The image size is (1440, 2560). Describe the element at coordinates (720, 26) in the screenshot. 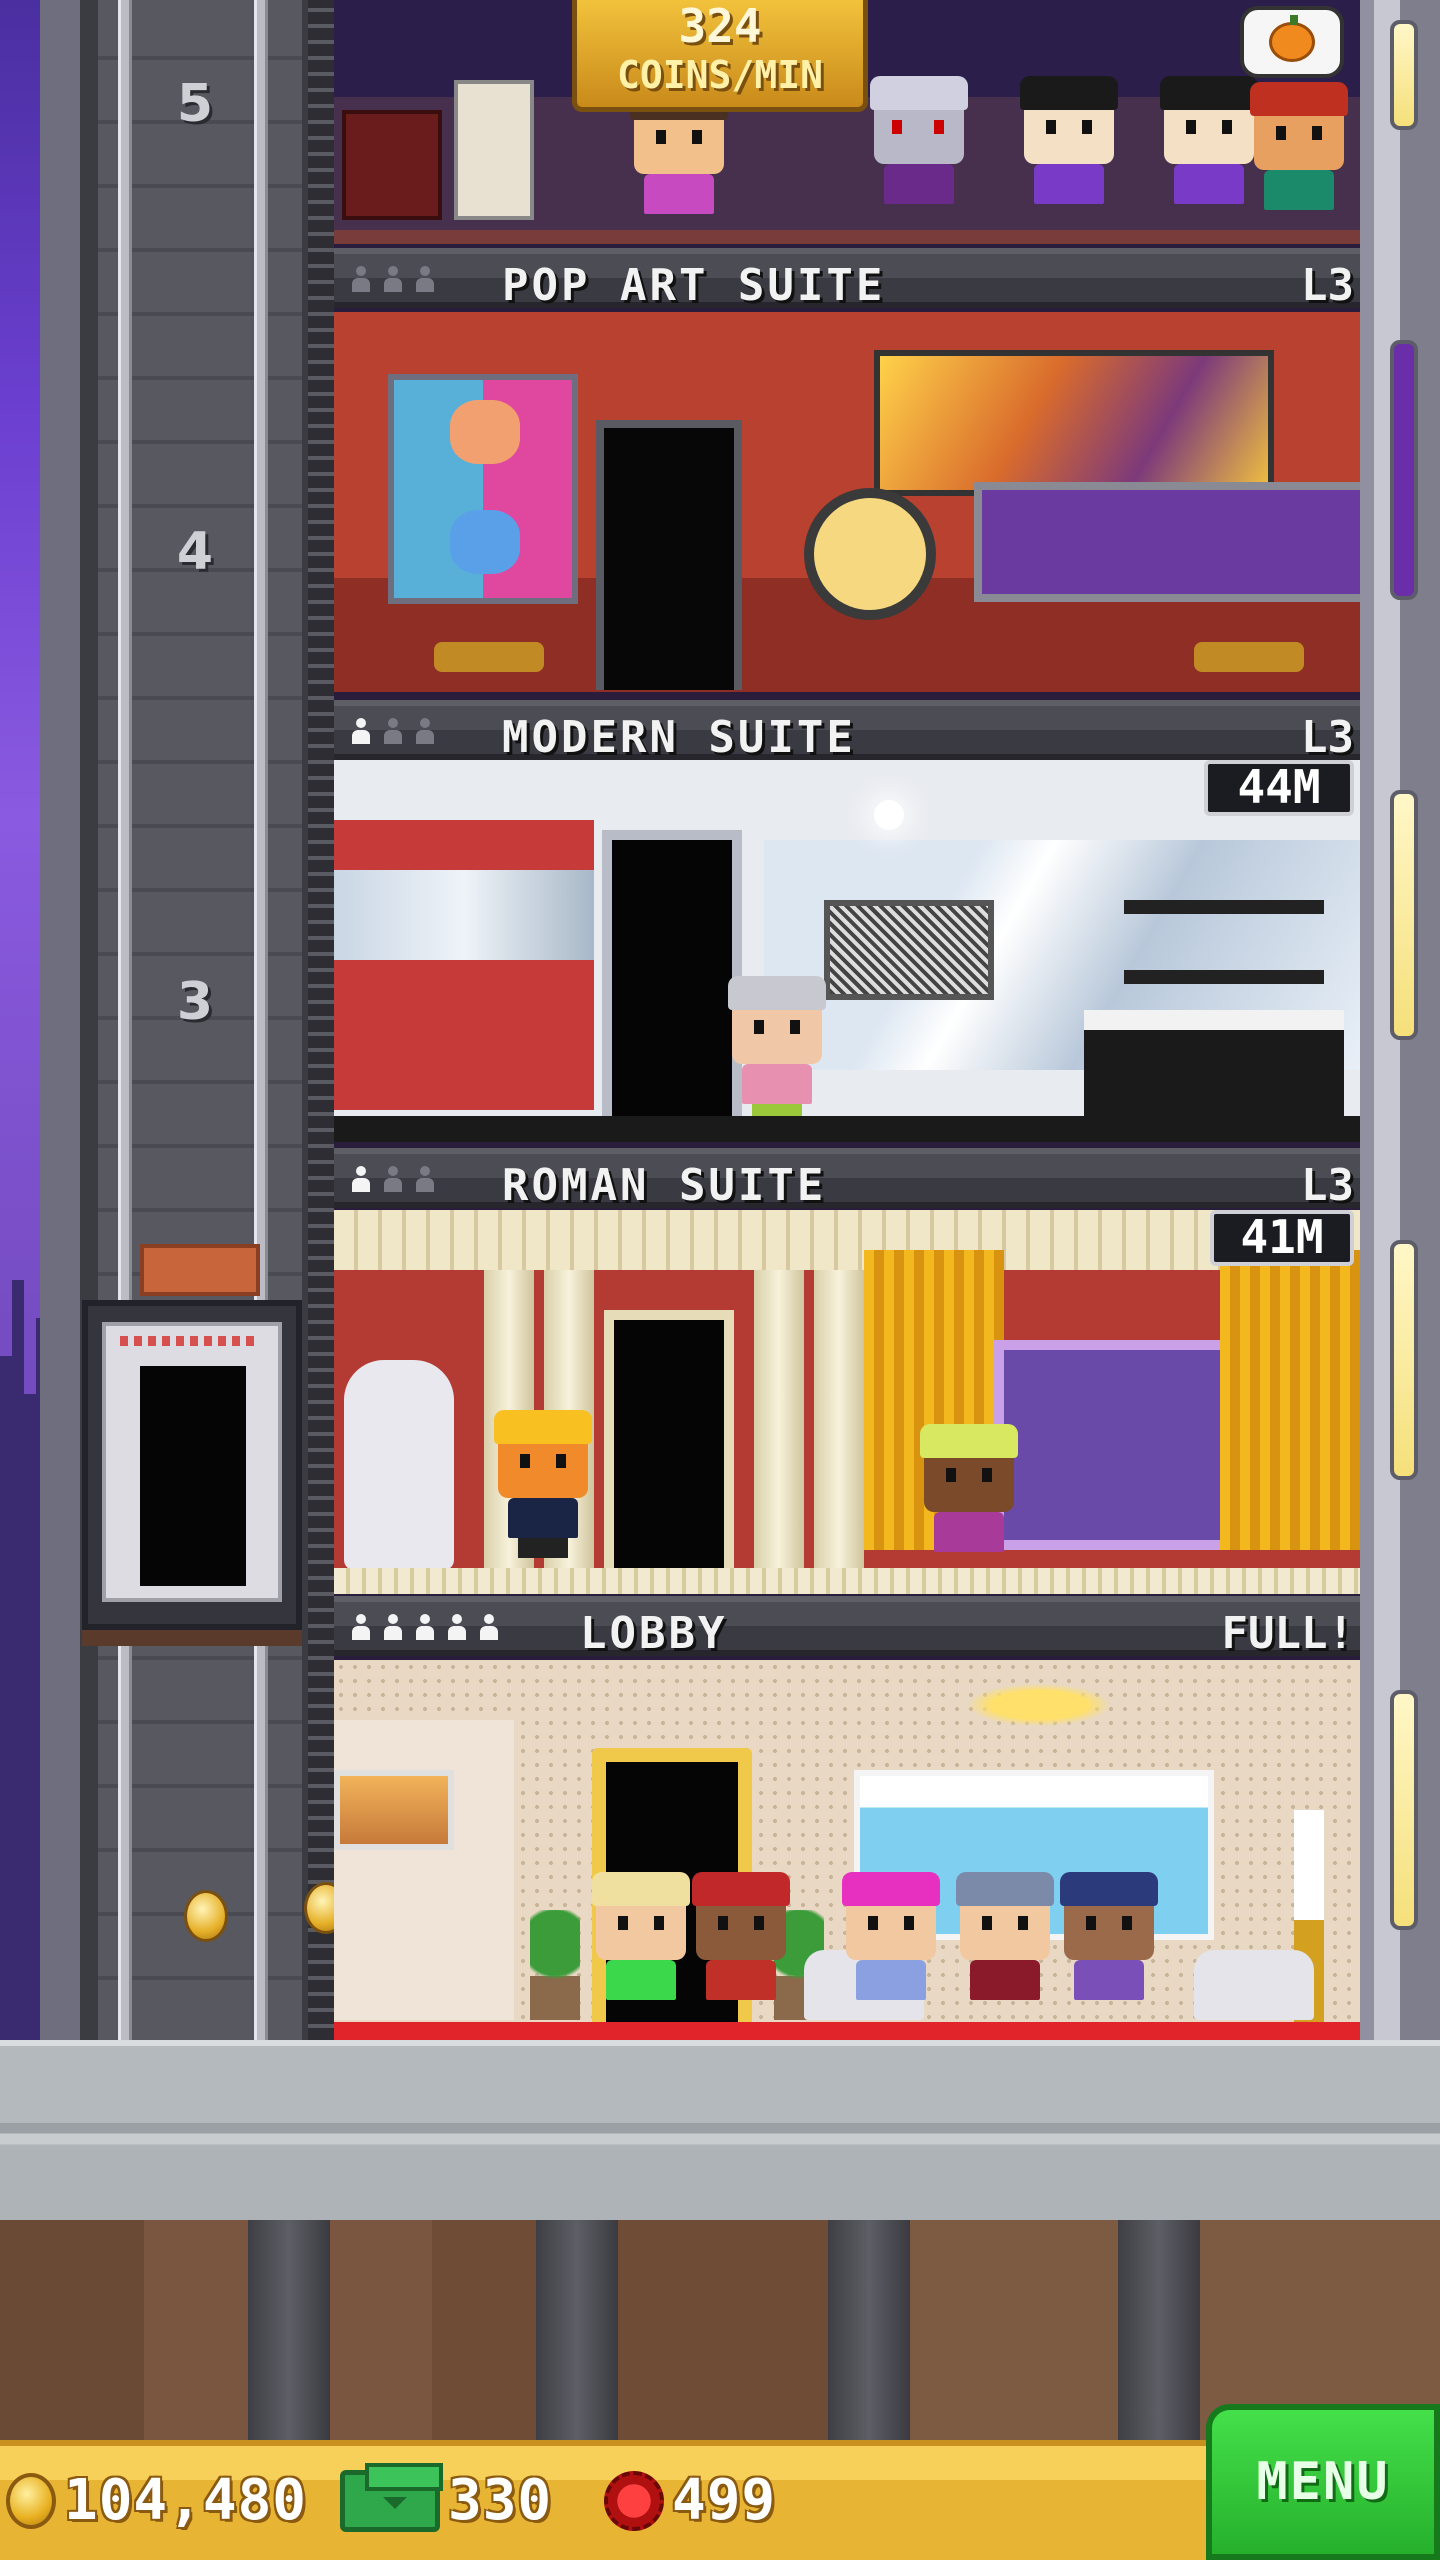

I see `coins-per-minute-value: 324` at that location.